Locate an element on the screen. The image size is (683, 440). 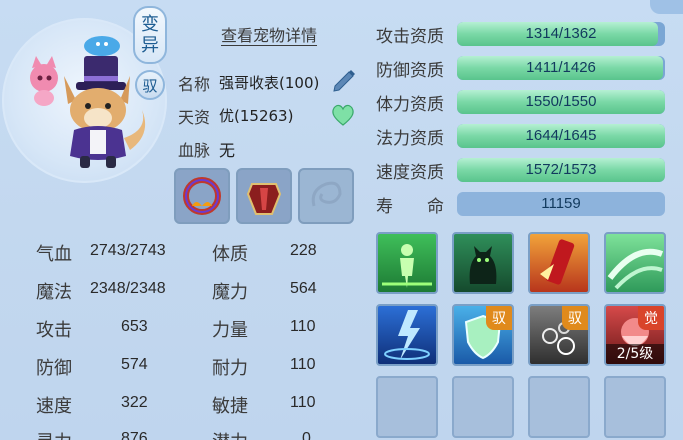
green-figure-skill-icon is located at coordinates (407, 266).